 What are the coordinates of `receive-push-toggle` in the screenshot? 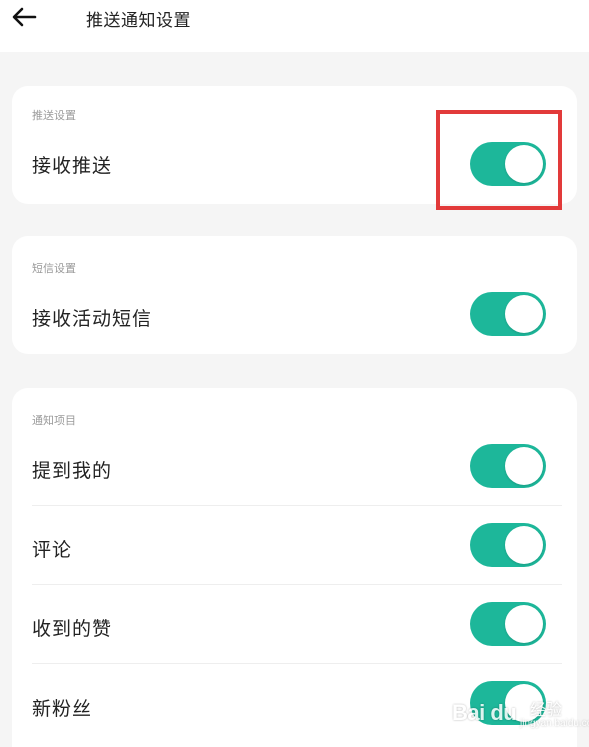 It's located at (508, 164).